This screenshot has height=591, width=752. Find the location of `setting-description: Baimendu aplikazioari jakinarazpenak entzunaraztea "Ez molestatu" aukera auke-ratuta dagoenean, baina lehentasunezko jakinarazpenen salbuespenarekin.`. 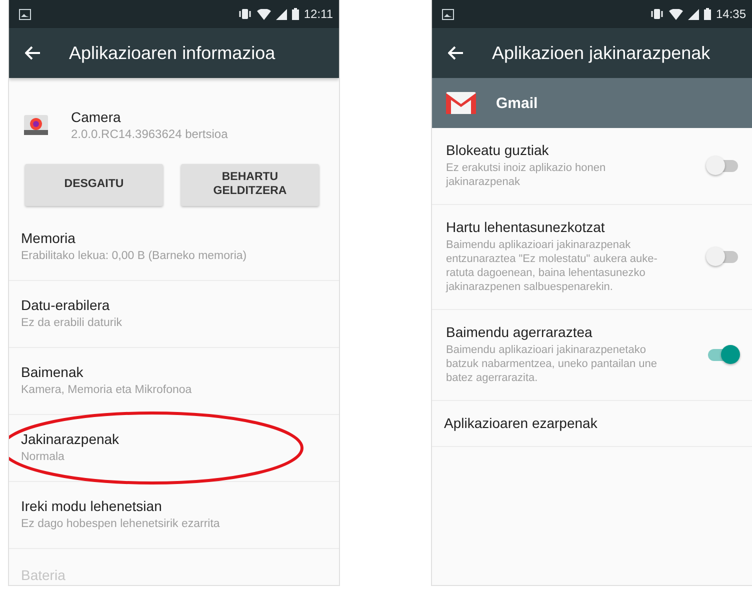

setting-description: Baimendu aplikazioari jakinarazpenak entzunaraztea "Ez molestatu" aukera auke-ratuta dagoenean, baina lehentasunezko jakinarazpenen salbuespenarekin. is located at coordinates (552, 266).